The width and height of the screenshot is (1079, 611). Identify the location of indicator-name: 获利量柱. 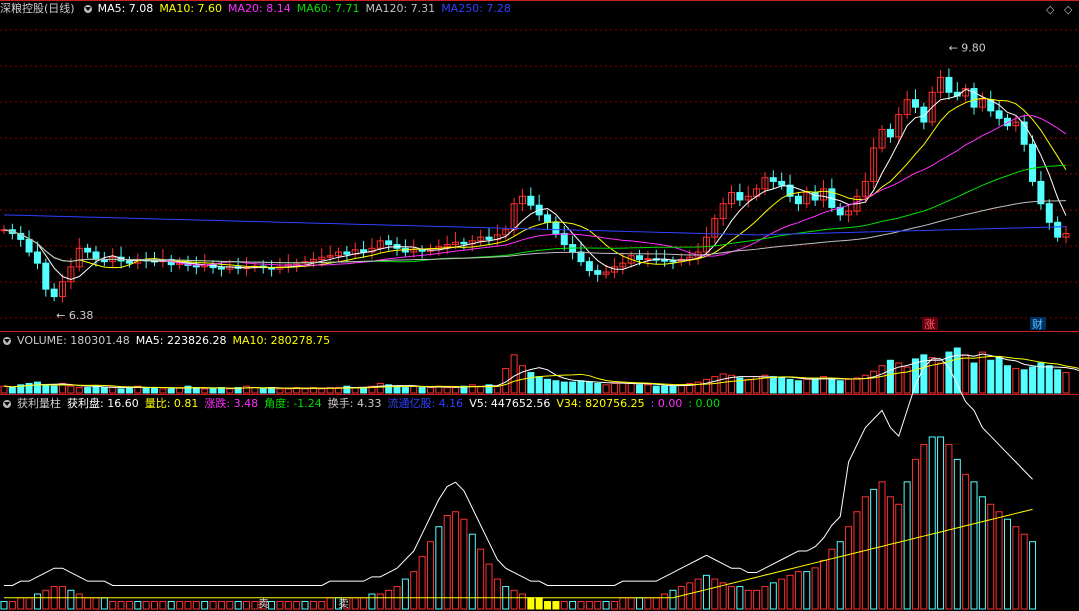
(39, 404).